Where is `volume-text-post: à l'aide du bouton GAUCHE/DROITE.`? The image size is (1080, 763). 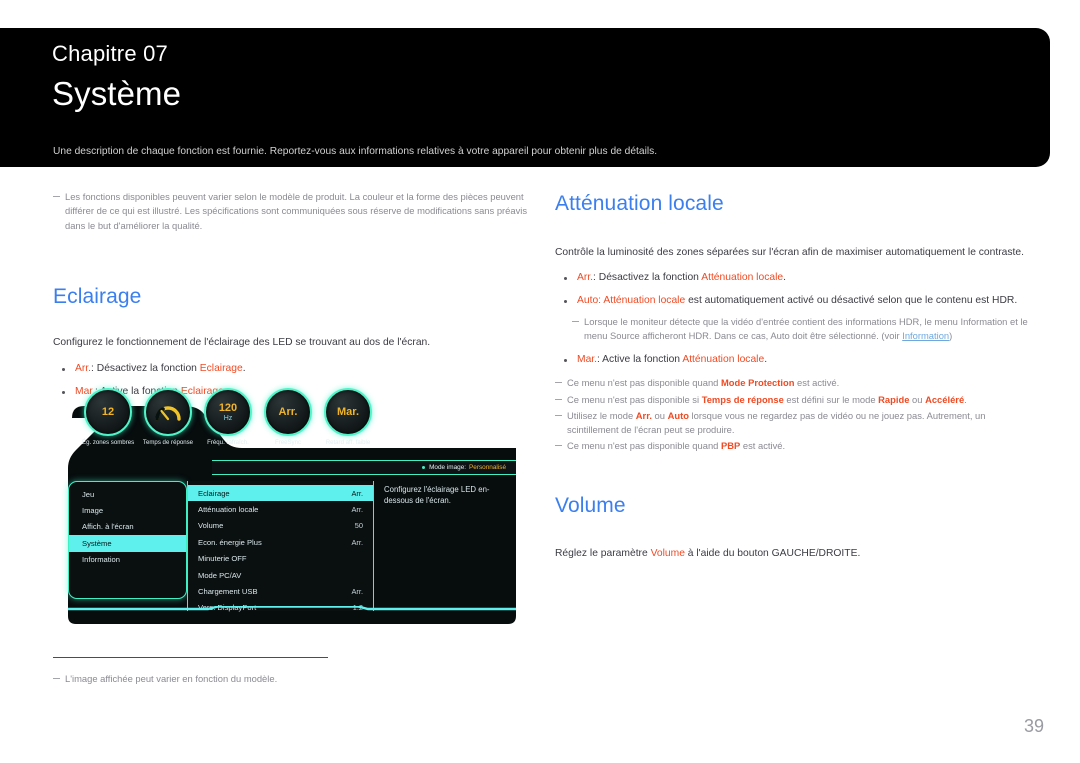
volume-text-post: à l'aide du bouton GAUCHE/DROITE. is located at coordinates (772, 553).